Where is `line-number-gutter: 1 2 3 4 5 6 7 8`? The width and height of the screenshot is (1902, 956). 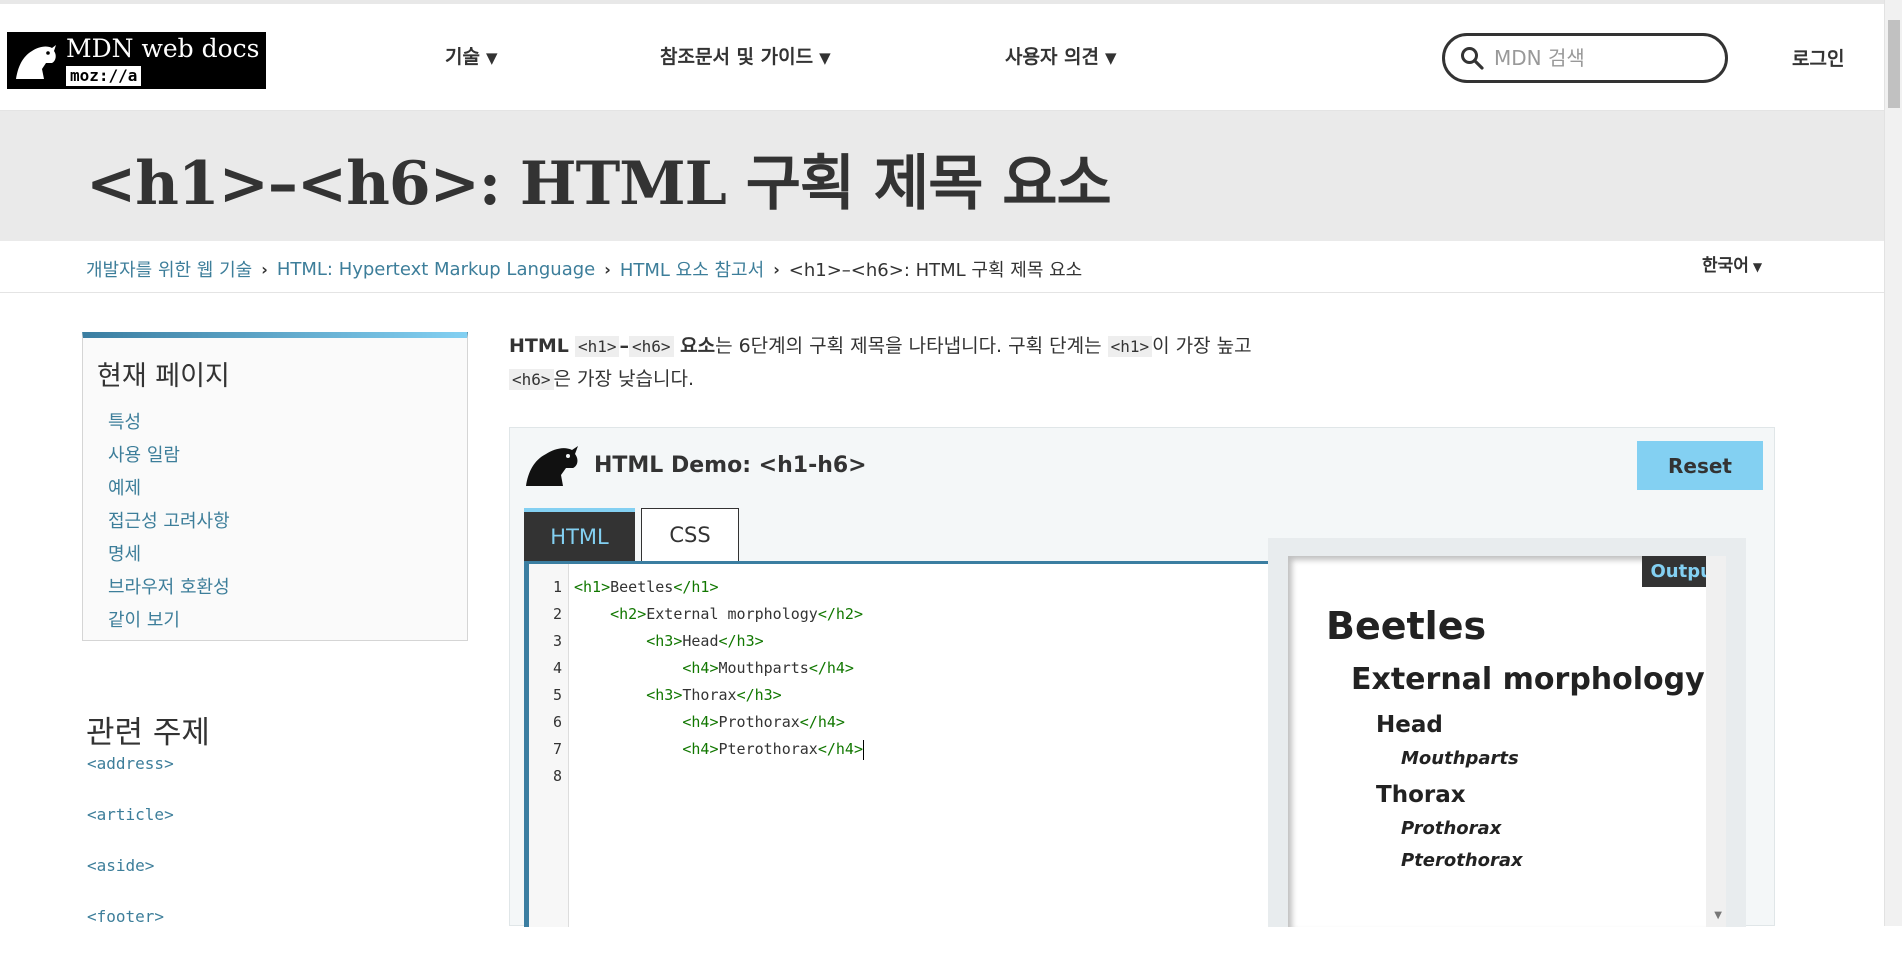
line-number-gutter: 1 2 3 4 5 6 7 8 is located at coordinates (549, 745).